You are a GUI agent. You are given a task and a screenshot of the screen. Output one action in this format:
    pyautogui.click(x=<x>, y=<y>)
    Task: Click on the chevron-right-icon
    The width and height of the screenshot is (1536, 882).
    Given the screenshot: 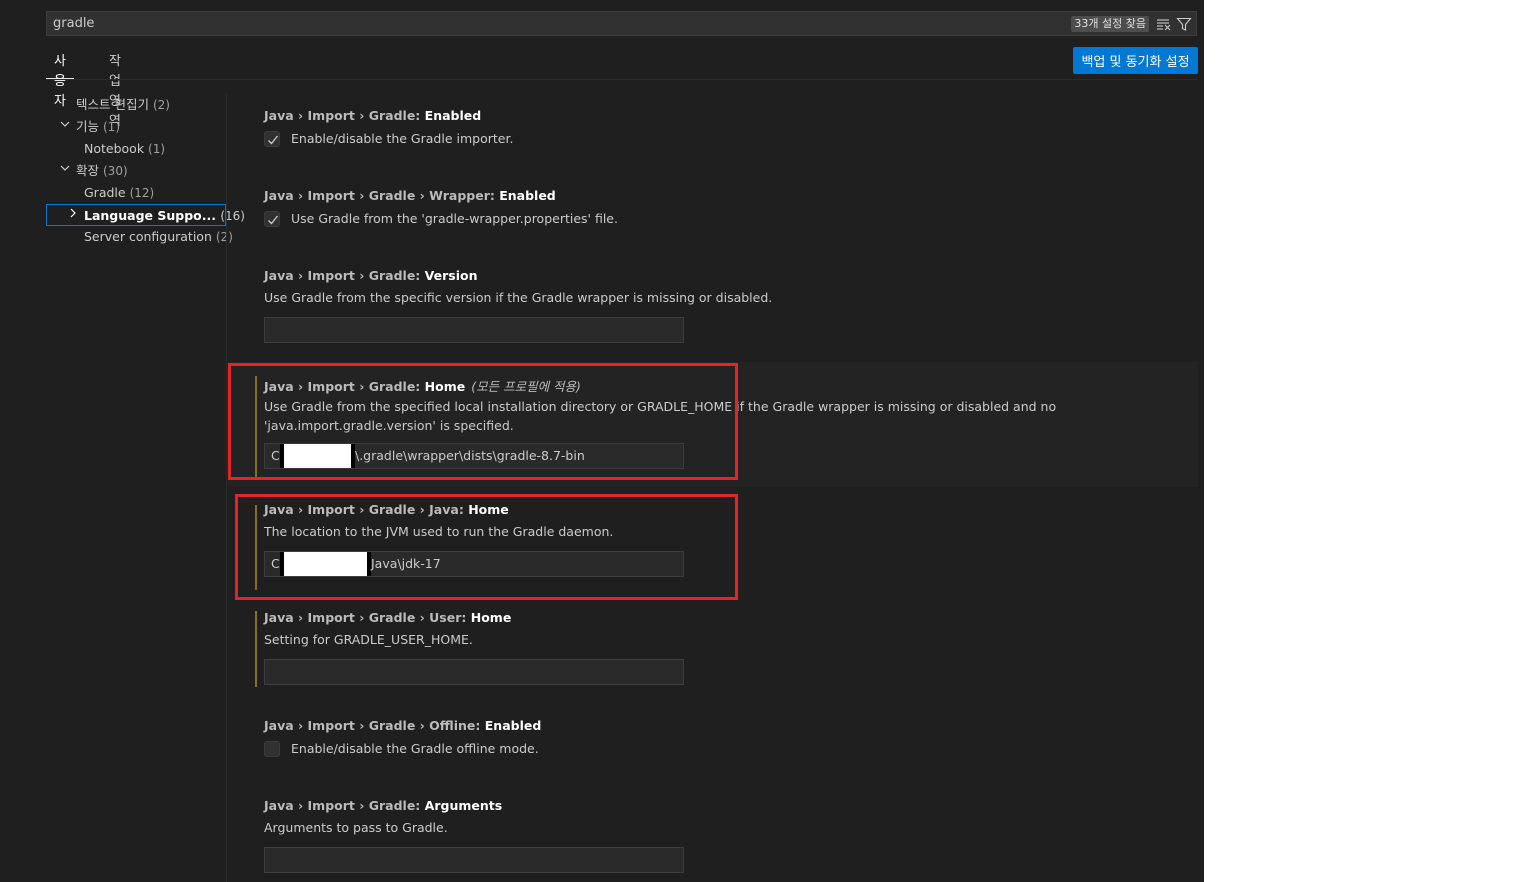 What is the action you would take?
    pyautogui.click(x=73, y=216)
    